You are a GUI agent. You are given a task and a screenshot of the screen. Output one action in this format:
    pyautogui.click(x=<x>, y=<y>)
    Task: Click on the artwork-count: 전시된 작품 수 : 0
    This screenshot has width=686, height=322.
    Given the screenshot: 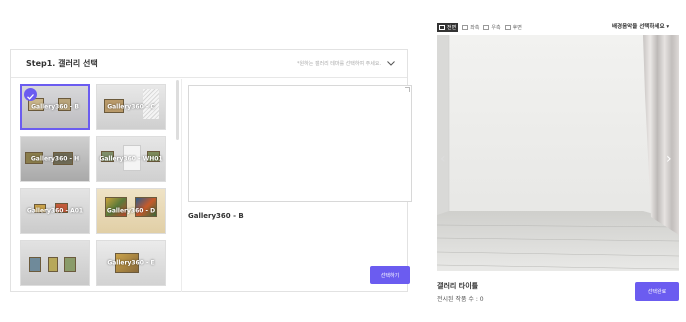 What is the action you would take?
    pyautogui.click(x=460, y=299)
    